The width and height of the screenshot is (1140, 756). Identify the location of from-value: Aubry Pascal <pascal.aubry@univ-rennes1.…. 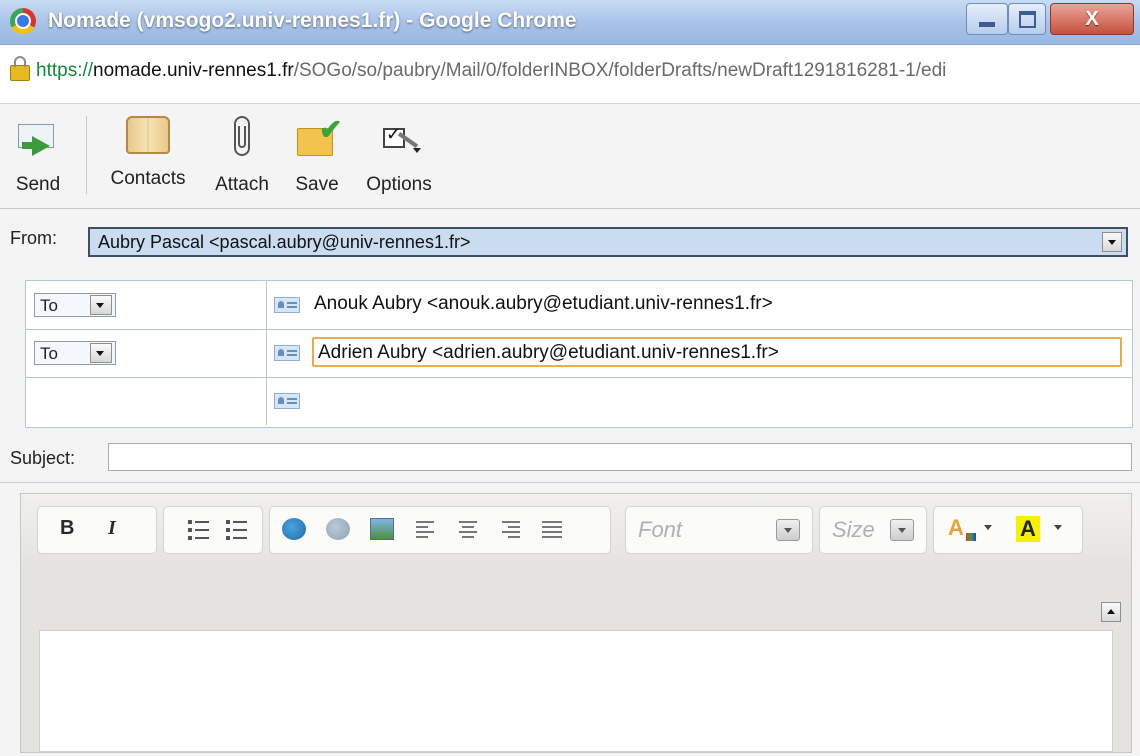
(284, 242).